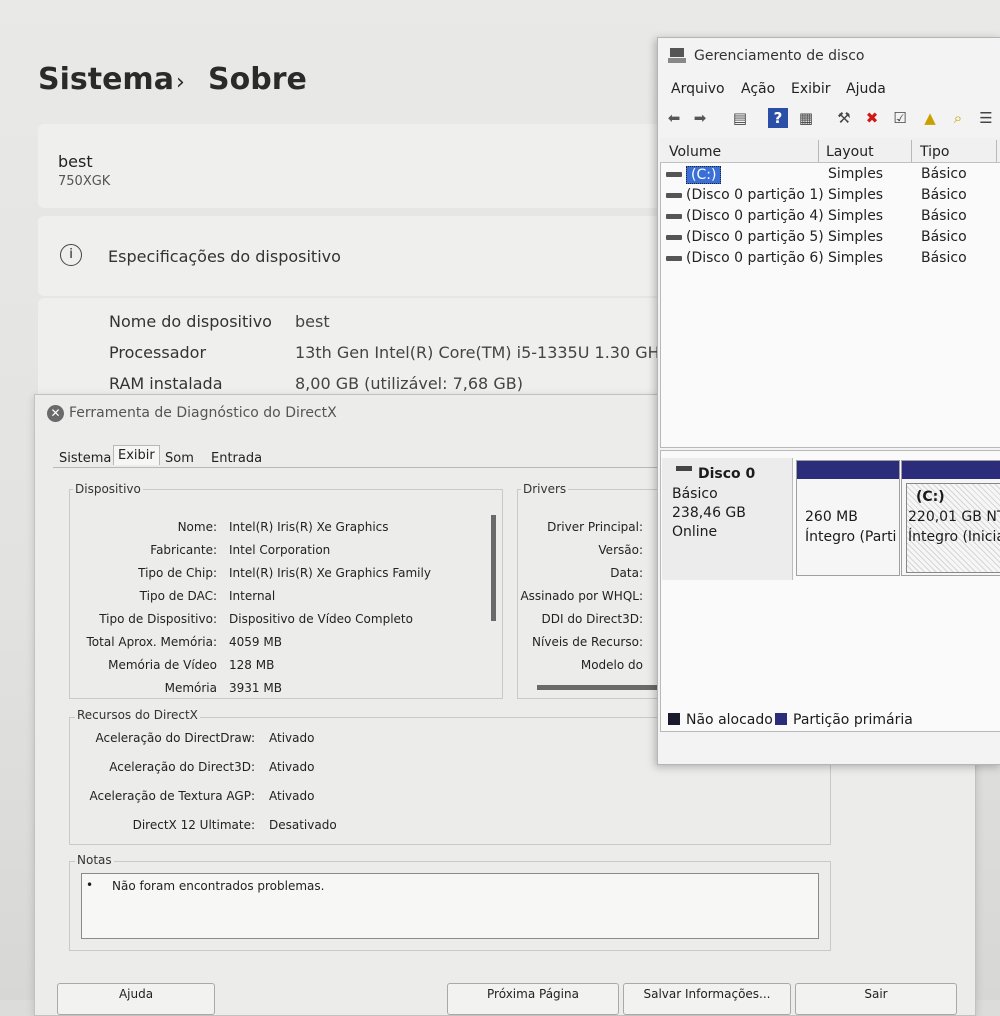  I want to click on window-title: Ferramenta de Diagnóstico do DirectX, so click(203, 413).